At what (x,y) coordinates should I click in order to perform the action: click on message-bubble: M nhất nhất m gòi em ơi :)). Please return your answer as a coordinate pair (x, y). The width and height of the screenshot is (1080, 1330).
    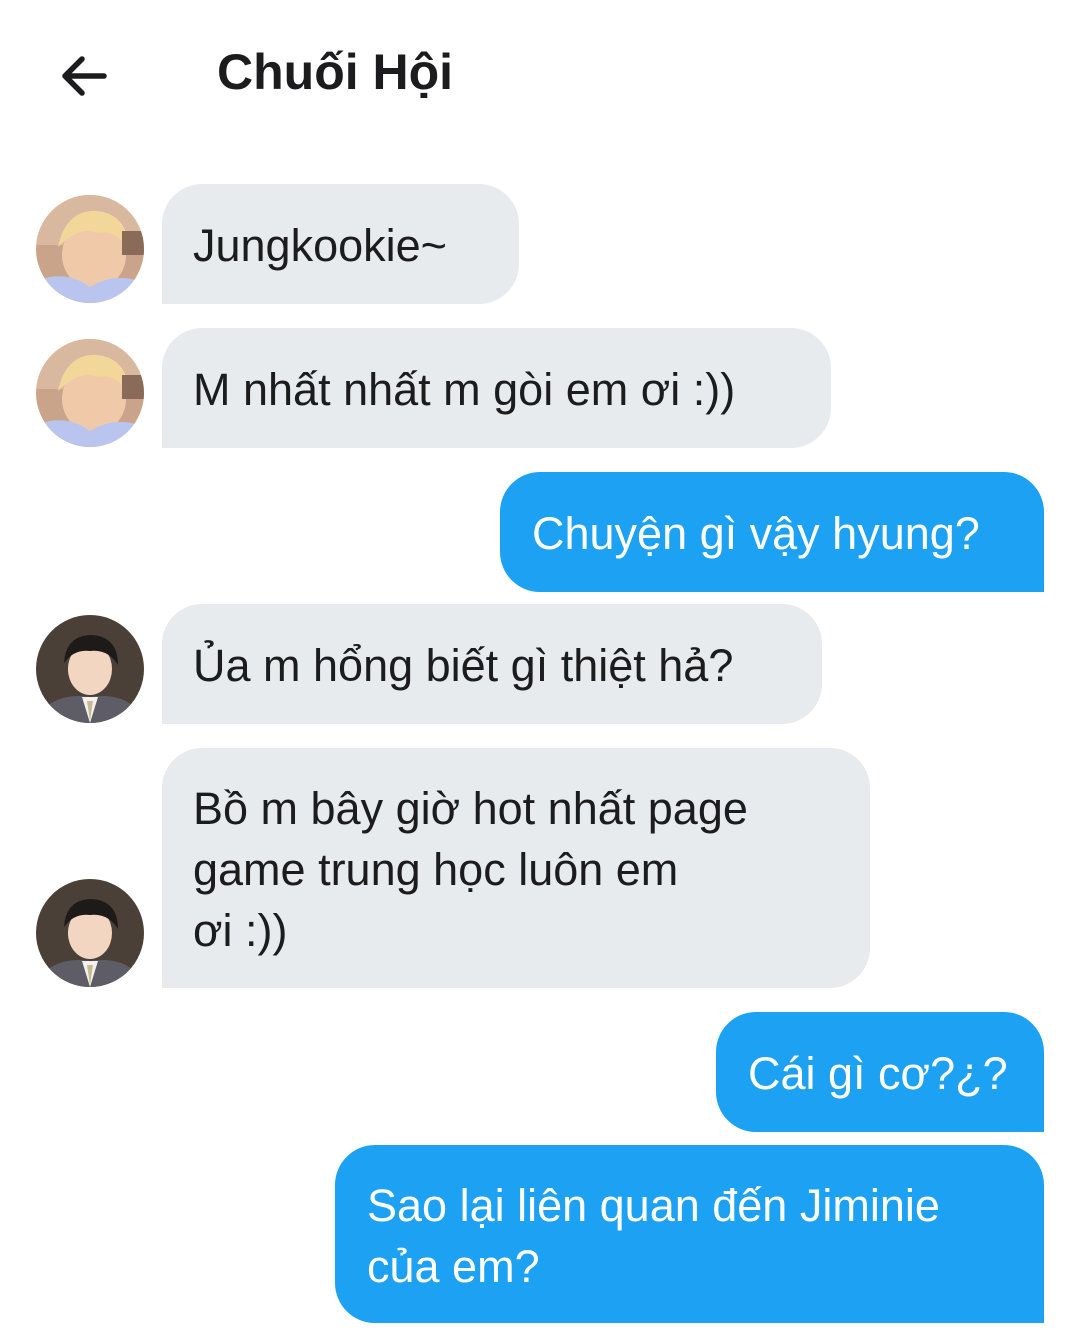
    Looking at the image, I should click on (496, 388).